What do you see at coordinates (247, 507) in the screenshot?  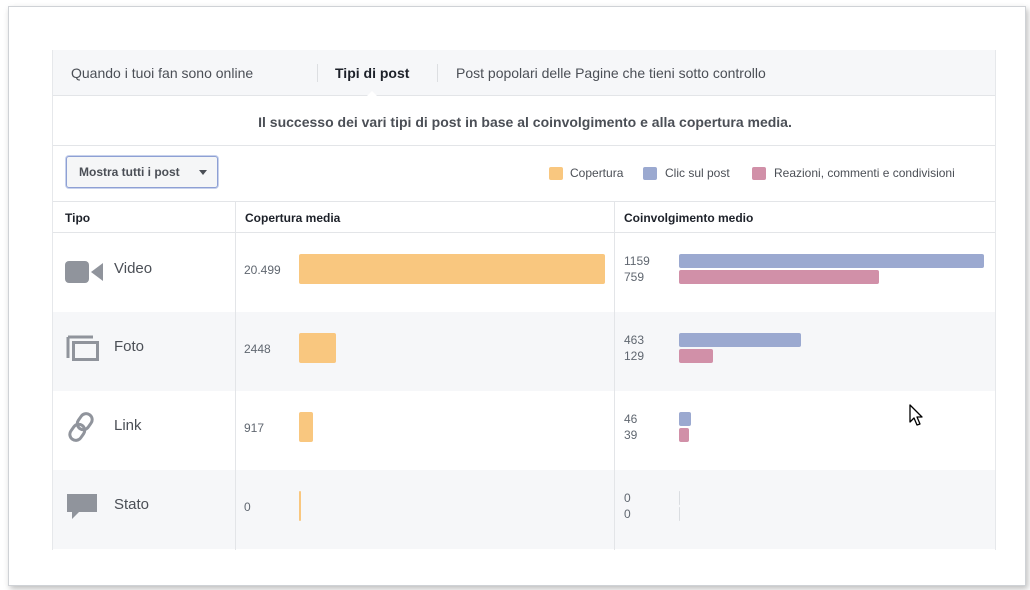 I see `reach-value: 0` at bounding box center [247, 507].